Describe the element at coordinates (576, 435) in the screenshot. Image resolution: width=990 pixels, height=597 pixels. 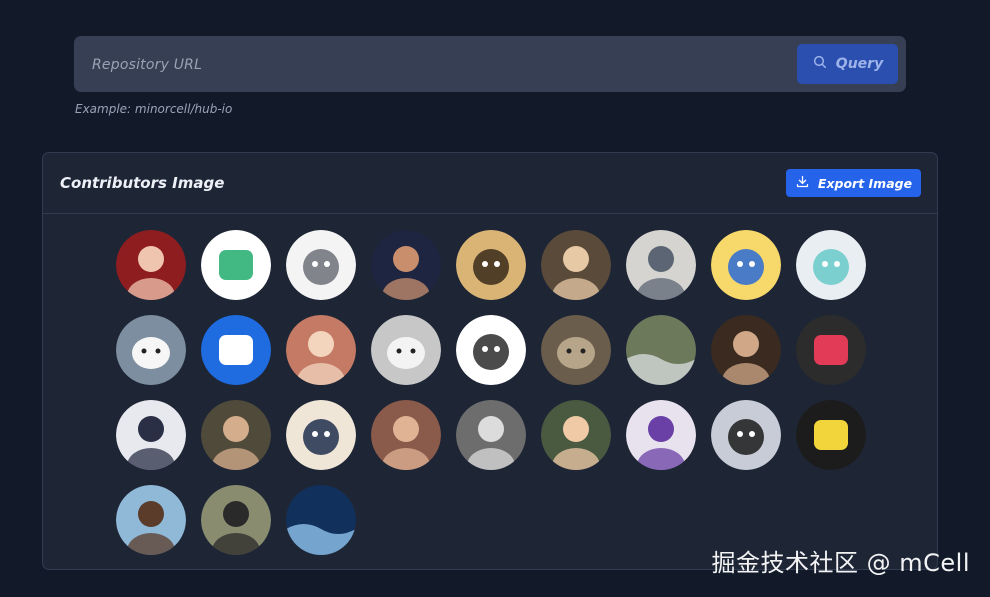
I see `avatar-person-blond` at that location.